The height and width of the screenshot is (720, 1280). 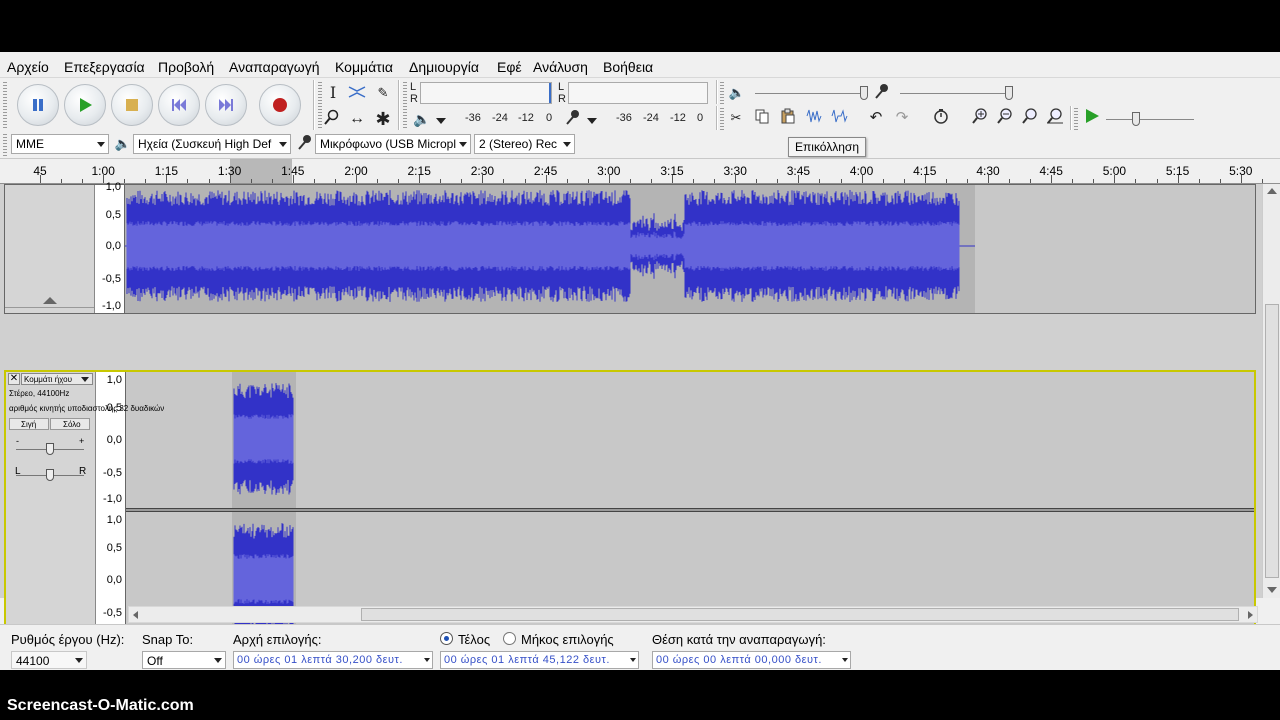 What do you see at coordinates (1250, 615) in the screenshot?
I see `scroll-right-arrow-icon` at bounding box center [1250, 615].